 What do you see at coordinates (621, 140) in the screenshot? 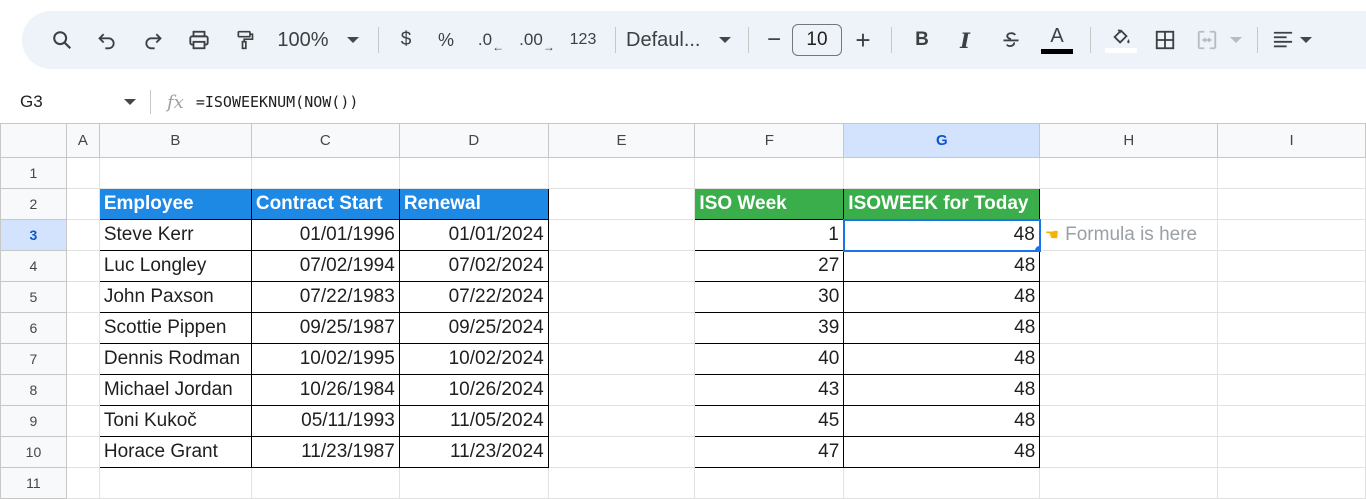
I see `column-header: E` at bounding box center [621, 140].